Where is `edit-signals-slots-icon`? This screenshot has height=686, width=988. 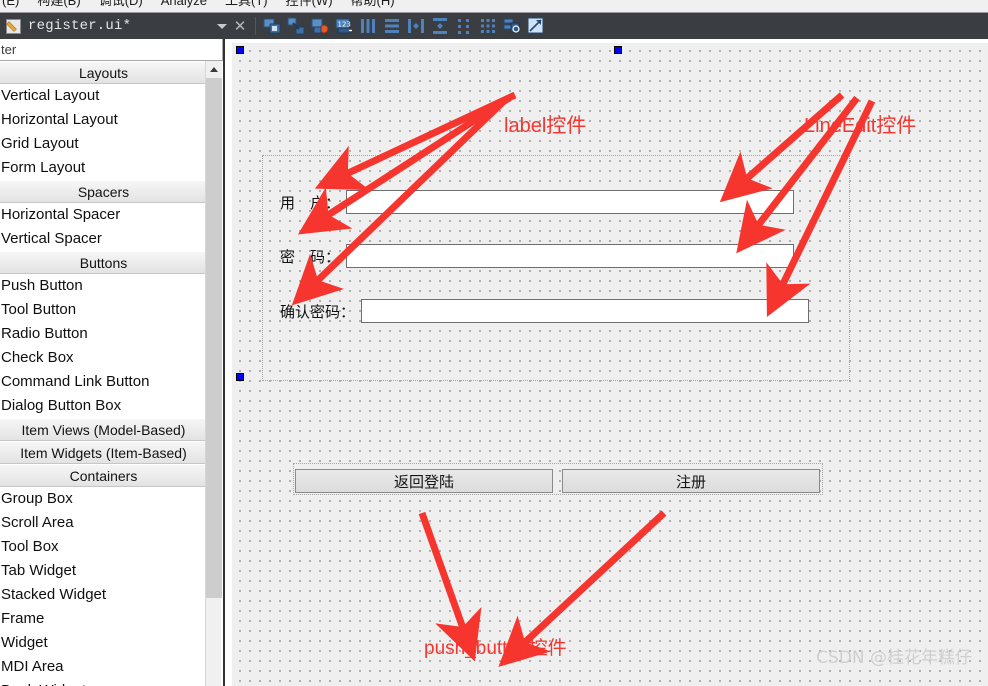
edit-signals-slots-icon is located at coordinates (296, 26).